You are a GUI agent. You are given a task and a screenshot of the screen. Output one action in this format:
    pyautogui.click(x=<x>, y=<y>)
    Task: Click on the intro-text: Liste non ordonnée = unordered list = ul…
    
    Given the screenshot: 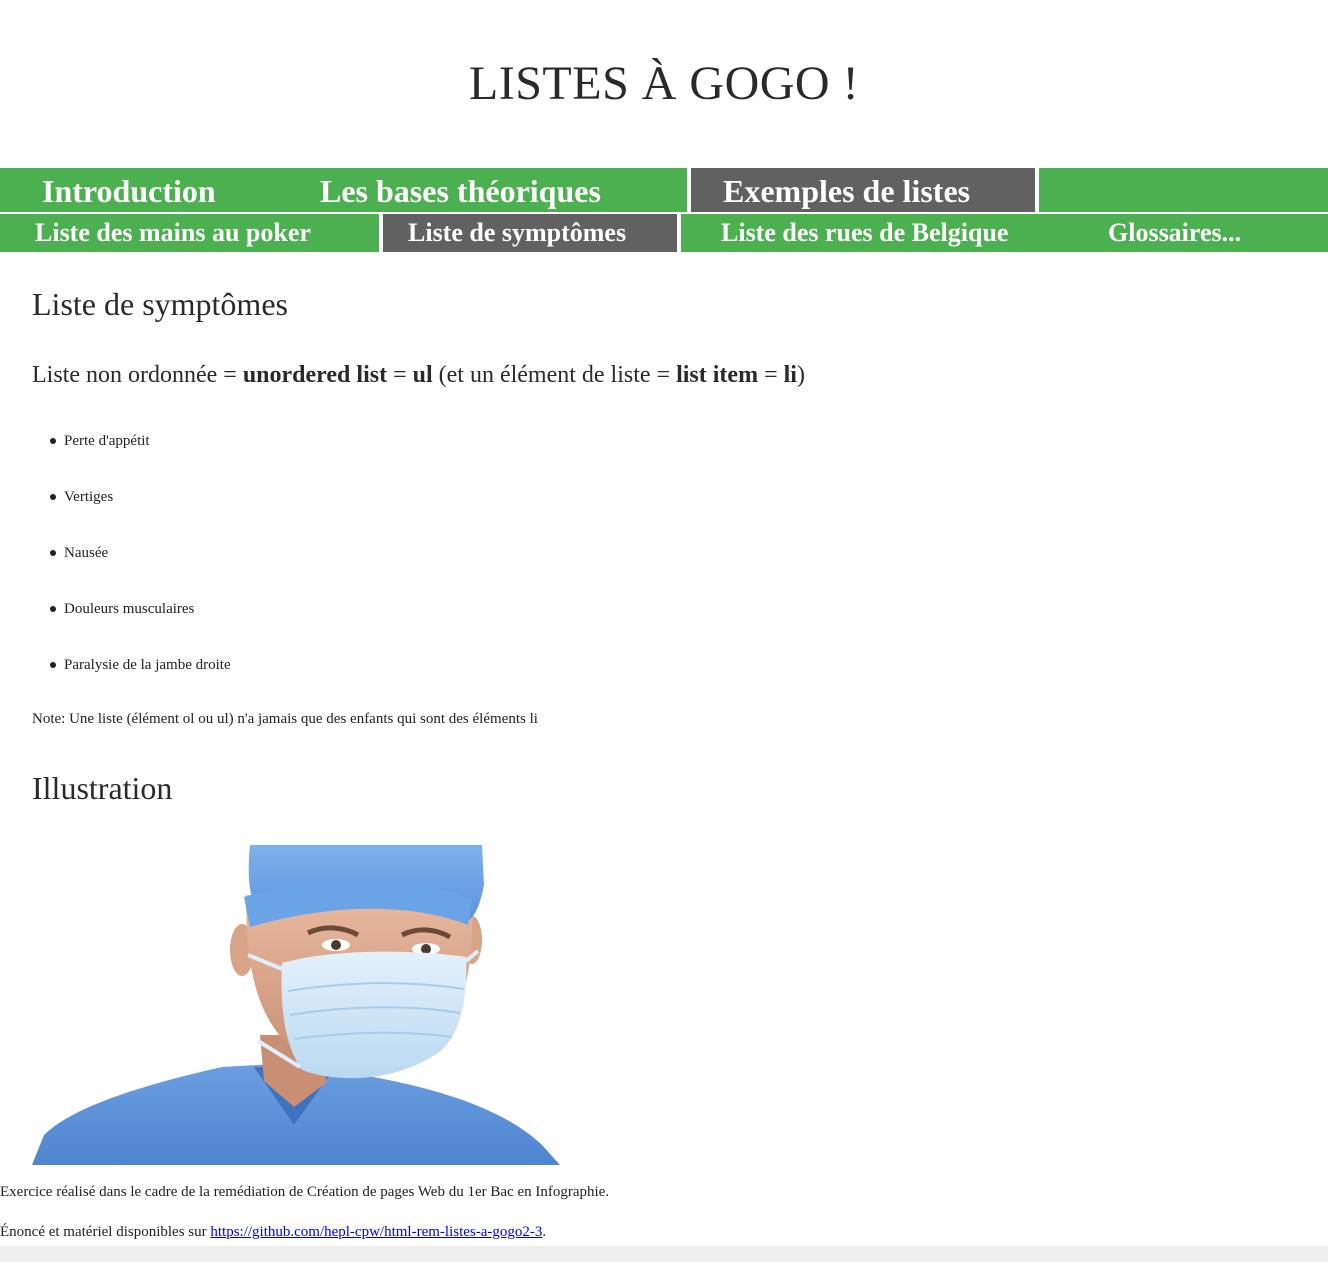 What is the action you would take?
    pyautogui.click(x=418, y=375)
    